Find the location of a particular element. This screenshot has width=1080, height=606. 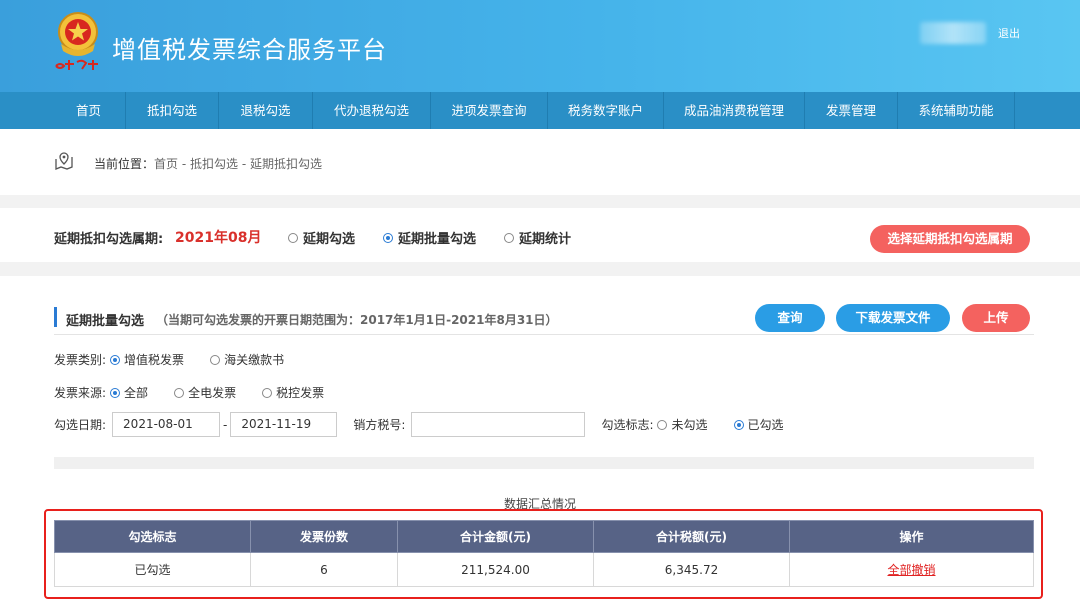

section-divider is located at coordinates (544, 334).